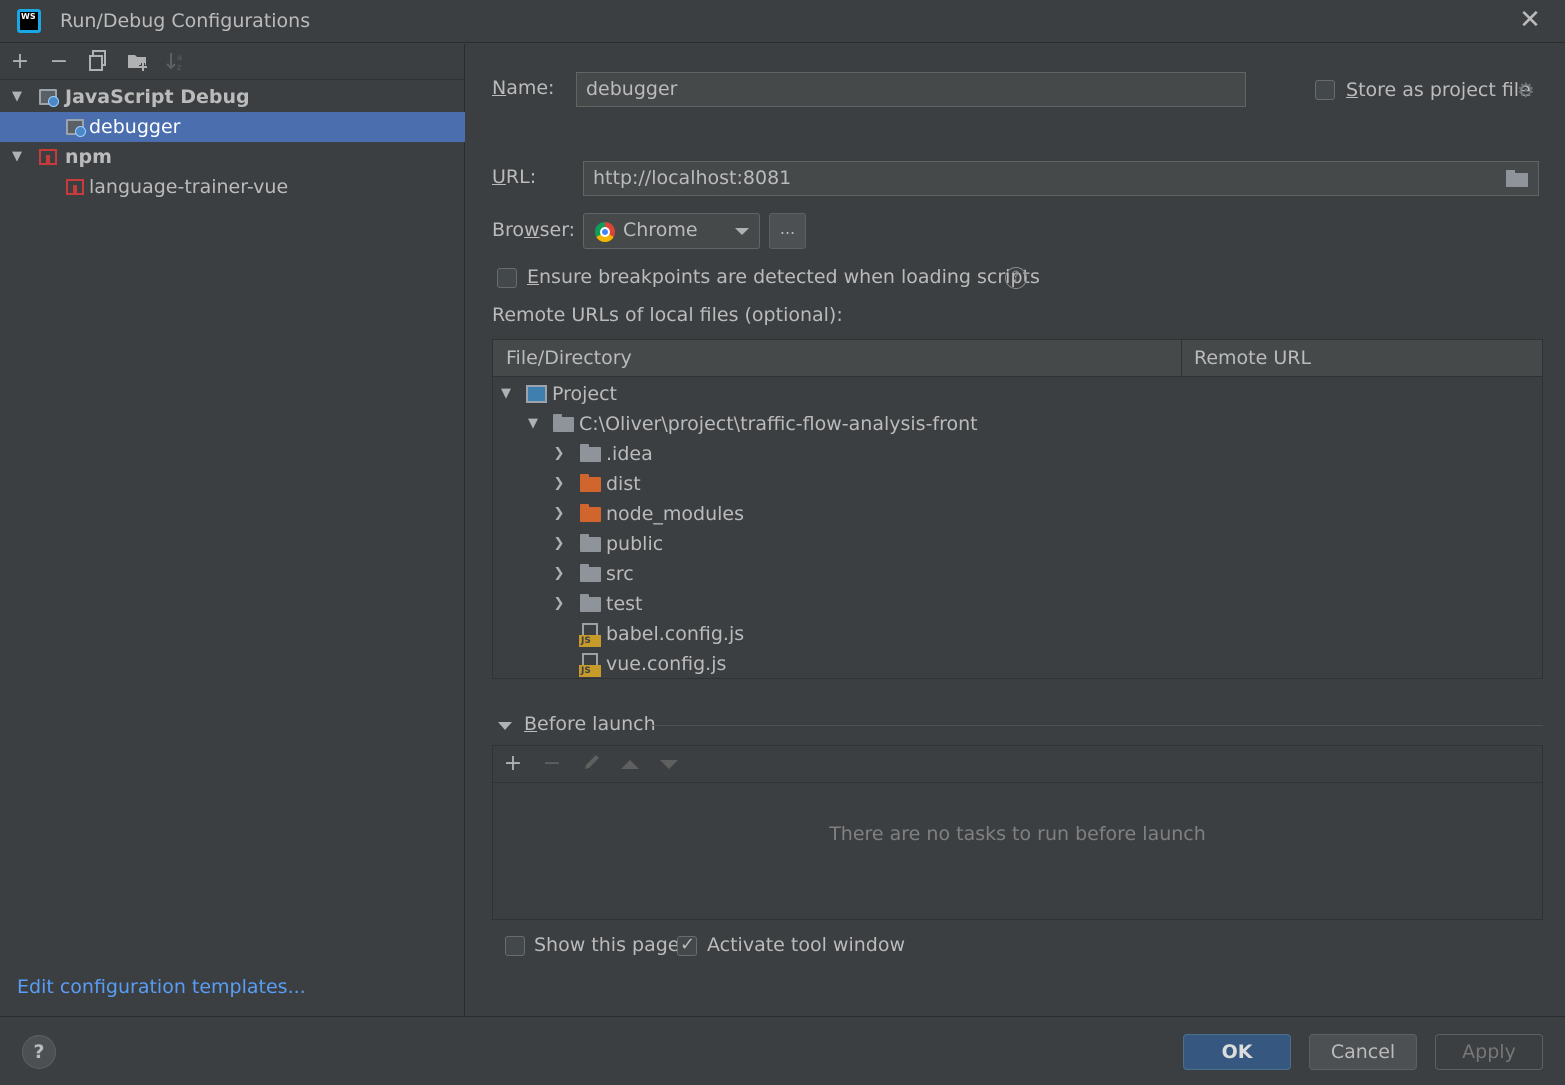 Image resolution: width=1565 pixels, height=1085 pixels. What do you see at coordinates (530, 88) in the screenshot?
I see `label-text: ame:` at bounding box center [530, 88].